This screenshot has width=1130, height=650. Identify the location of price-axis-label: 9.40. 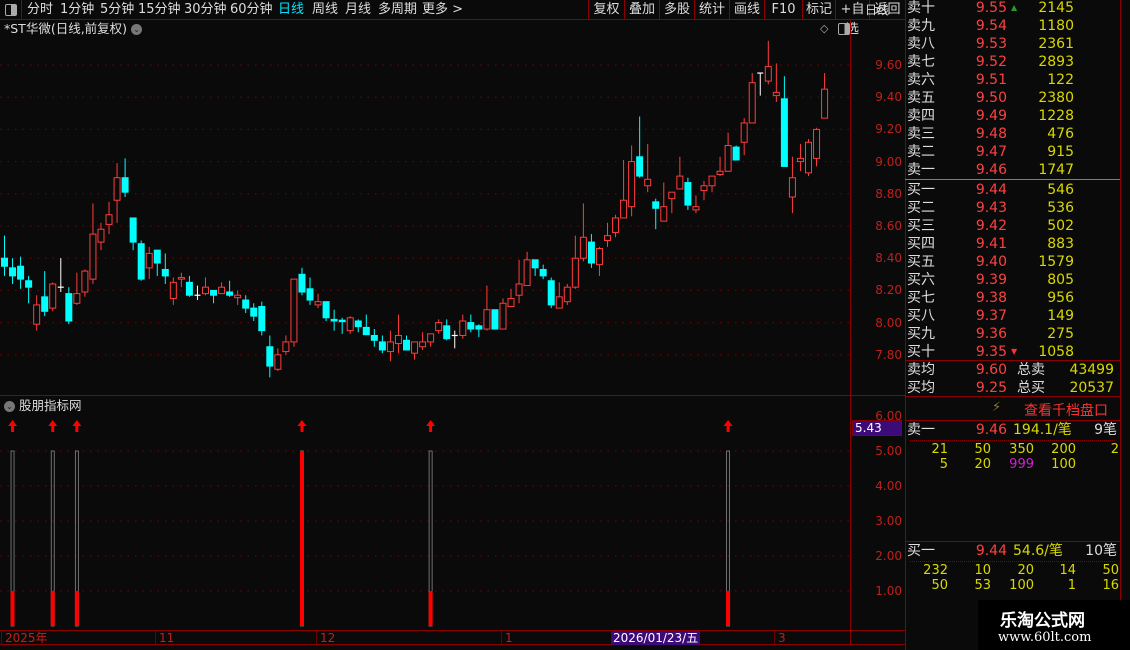
(888, 97).